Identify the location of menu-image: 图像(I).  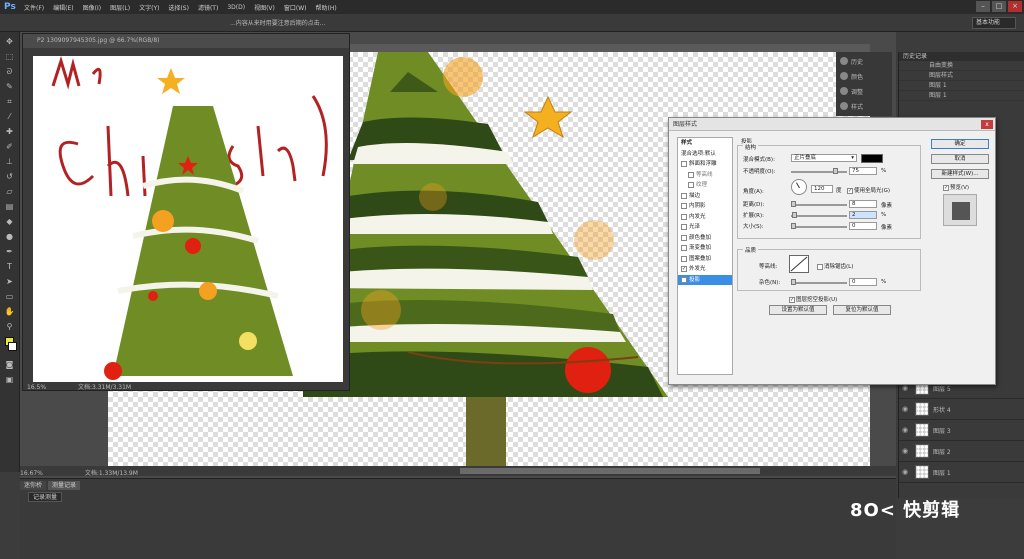
(92, 7).